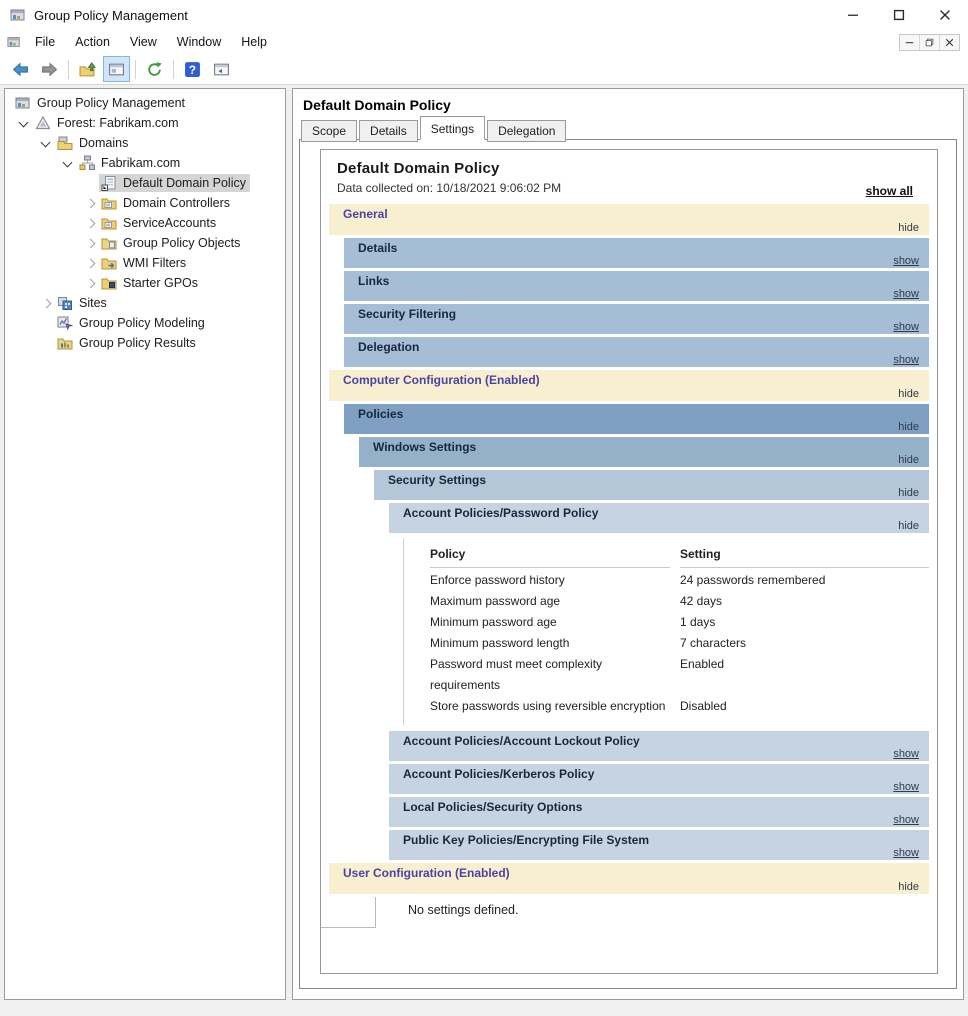  What do you see at coordinates (945, 15) in the screenshot?
I see `close-button` at bounding box center [945, 15].